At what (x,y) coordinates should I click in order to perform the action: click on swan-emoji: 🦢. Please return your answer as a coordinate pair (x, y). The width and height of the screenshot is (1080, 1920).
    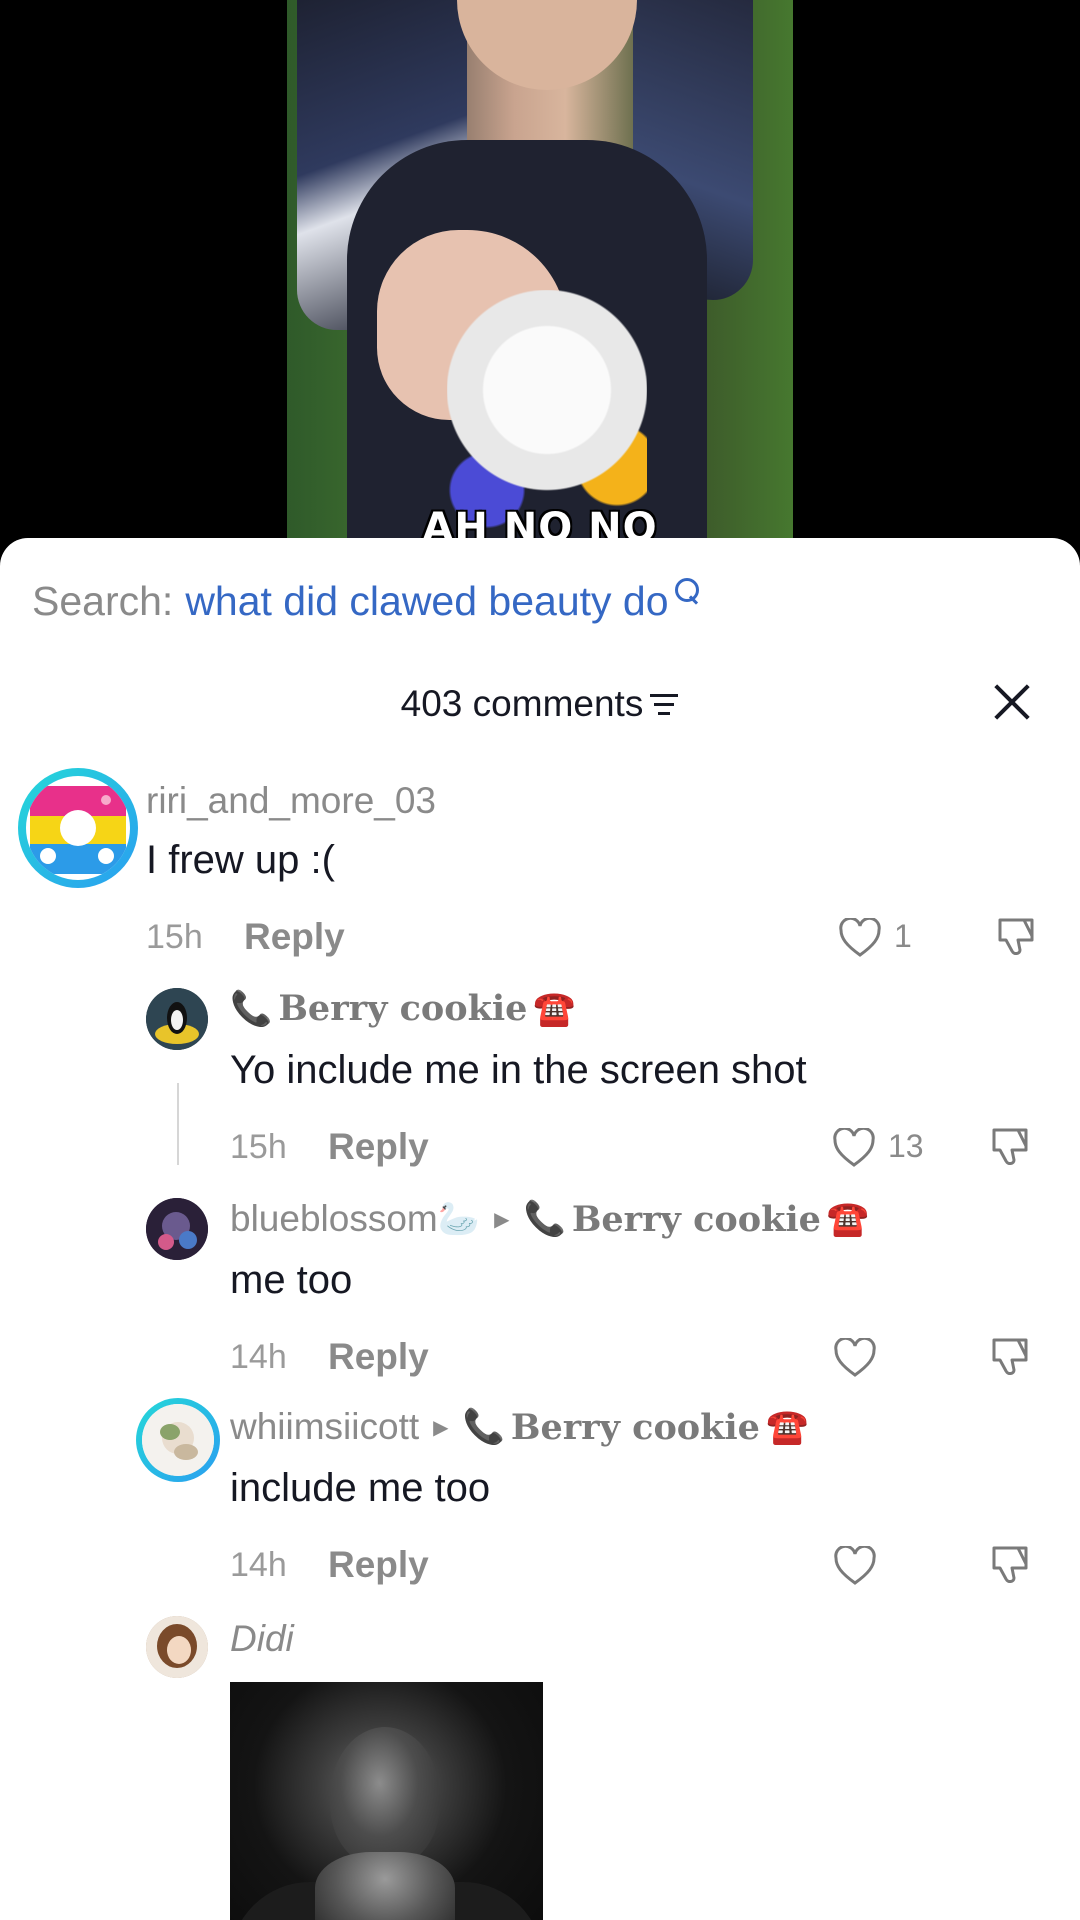
    Looking at the image, I should click on (459, 1219).